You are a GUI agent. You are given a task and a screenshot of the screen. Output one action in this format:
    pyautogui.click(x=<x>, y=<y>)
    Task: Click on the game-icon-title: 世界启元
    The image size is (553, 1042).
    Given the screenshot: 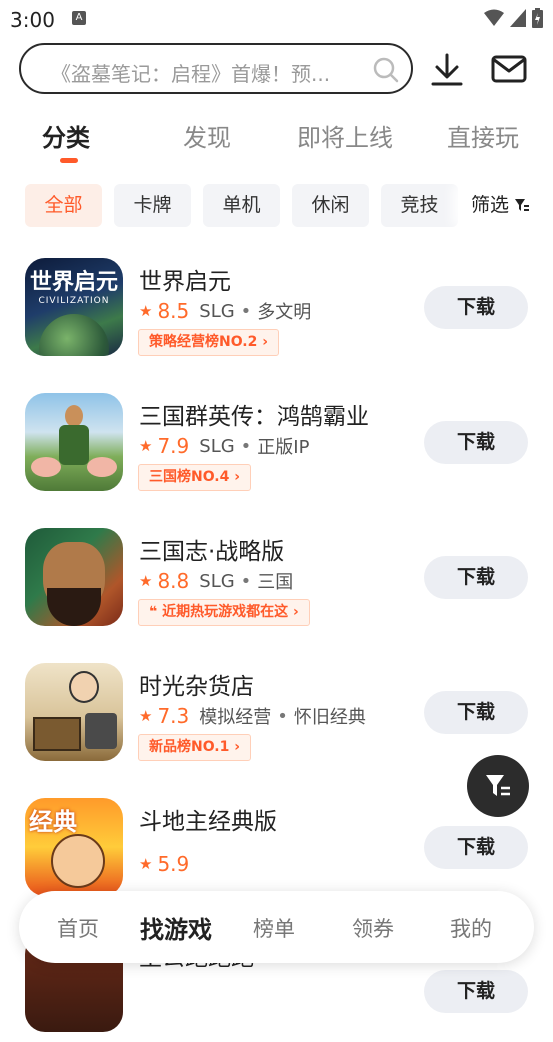 What is the action you would take?
    pyautogui.click(x=73, y=282)
    